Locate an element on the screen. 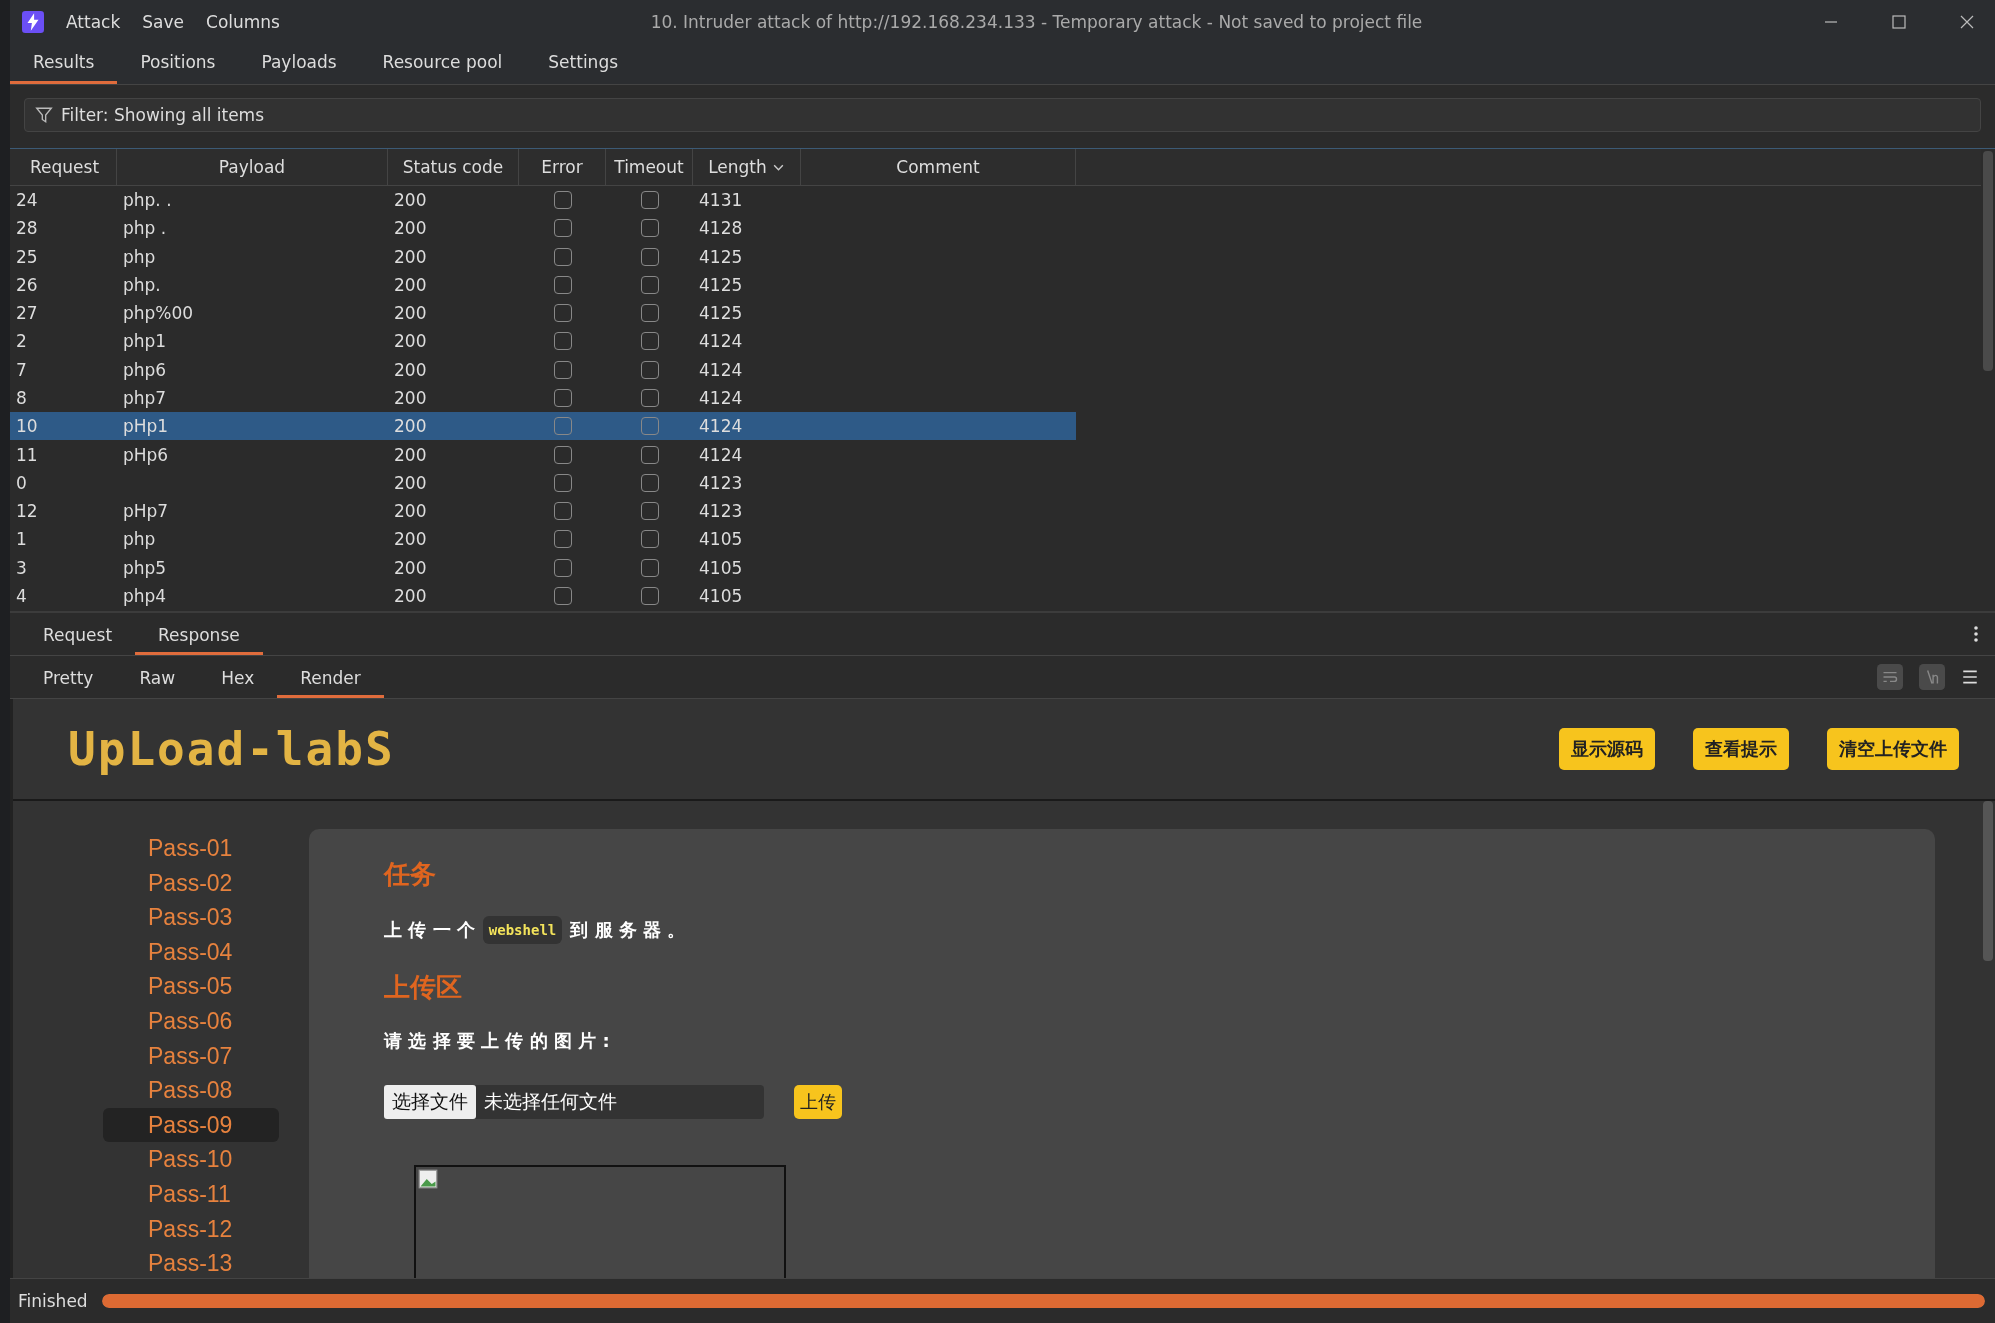 The width and height of the screenshot is (1995, 1323). file-input: 选择文件 未选择任何文件 is located at coordinates (574, 1102).